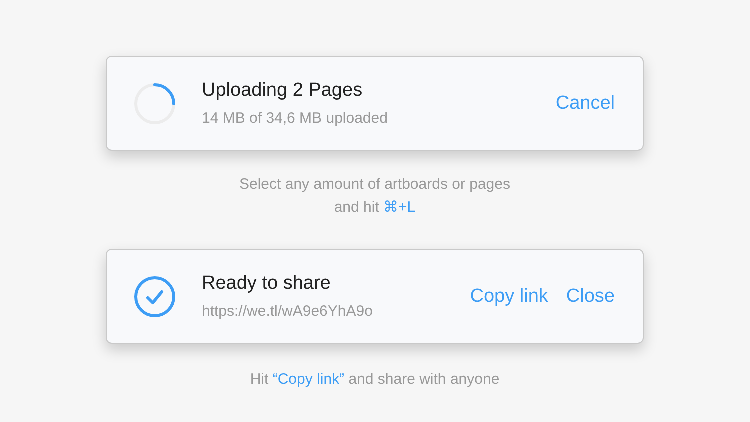 The height and width of the screenshot is (422, 750). I want to click on card-subtitle: https://we.tl/wA9e6YhA9o, so click(288, 311).